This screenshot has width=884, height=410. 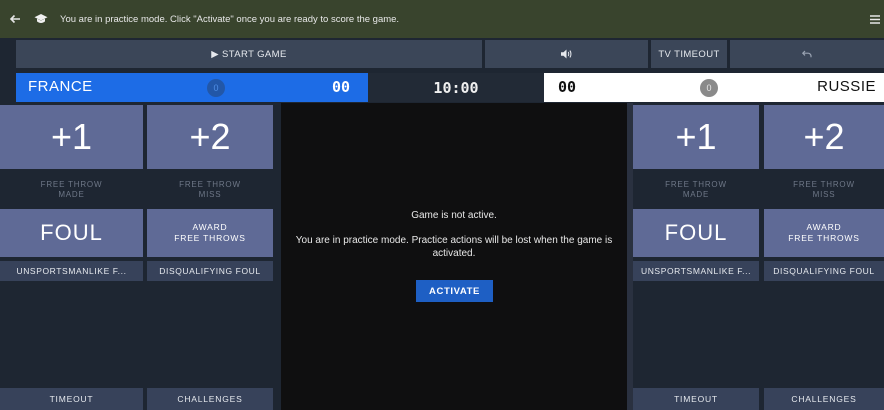 I want to click on home-award-free-throws-button: AWARD FREE THROWS, so click(x=210, y=233).